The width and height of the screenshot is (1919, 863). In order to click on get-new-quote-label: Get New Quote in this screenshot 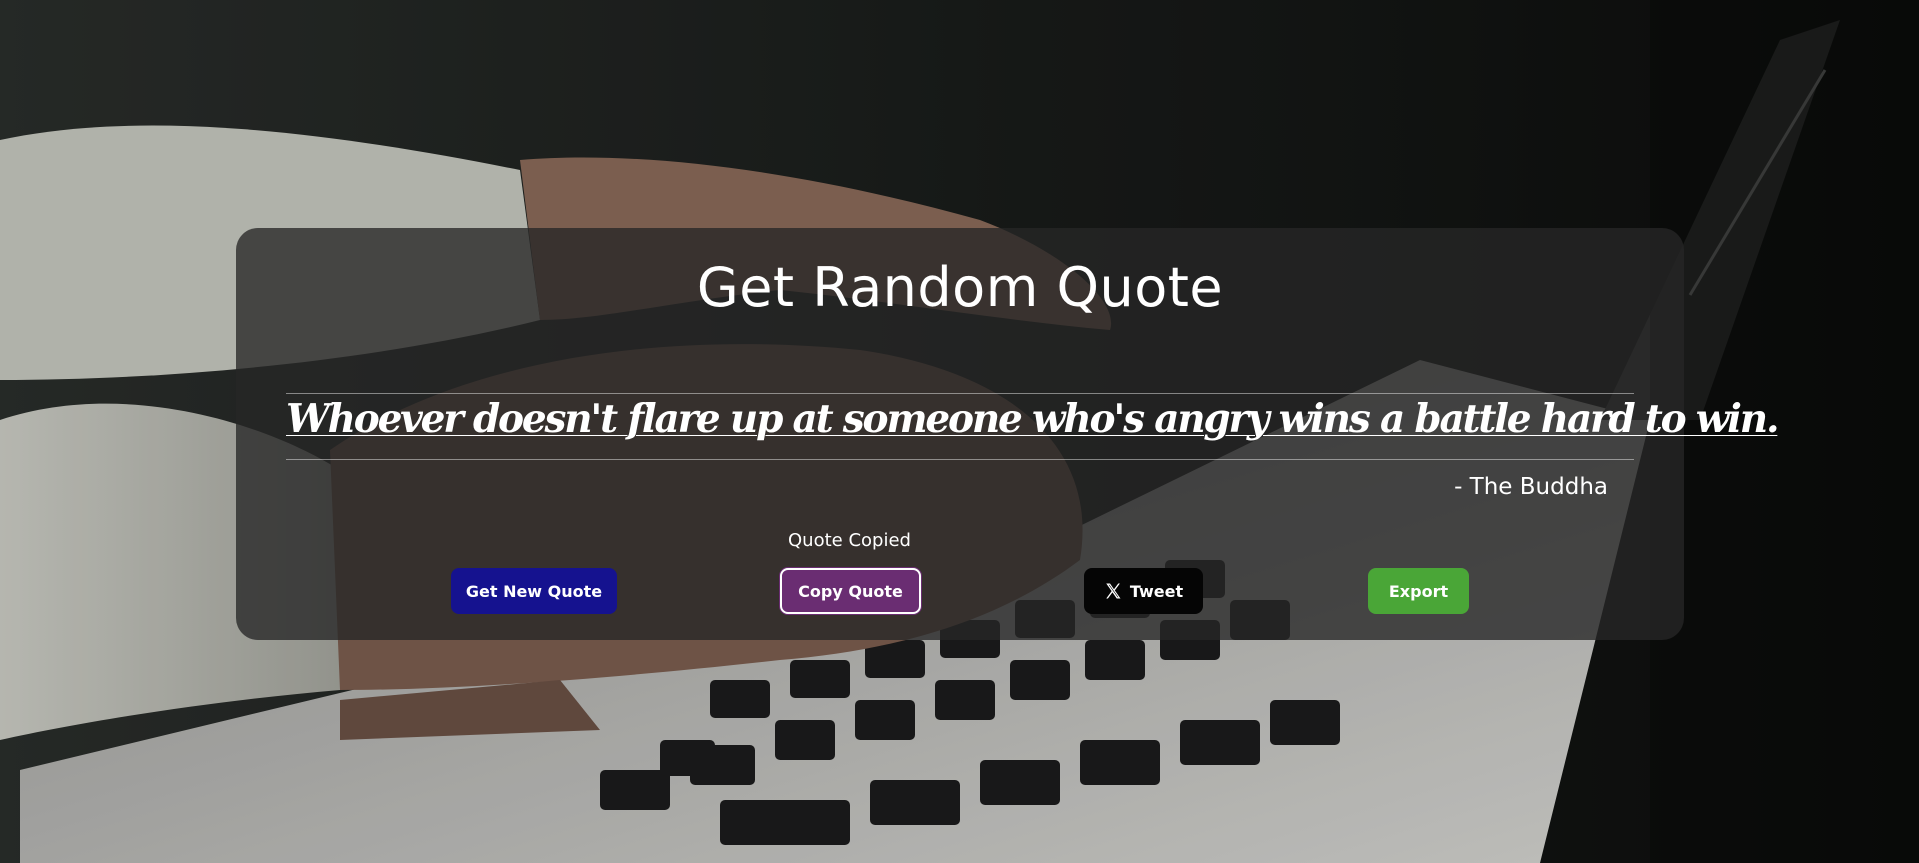, I will do `click(534, 591)`.